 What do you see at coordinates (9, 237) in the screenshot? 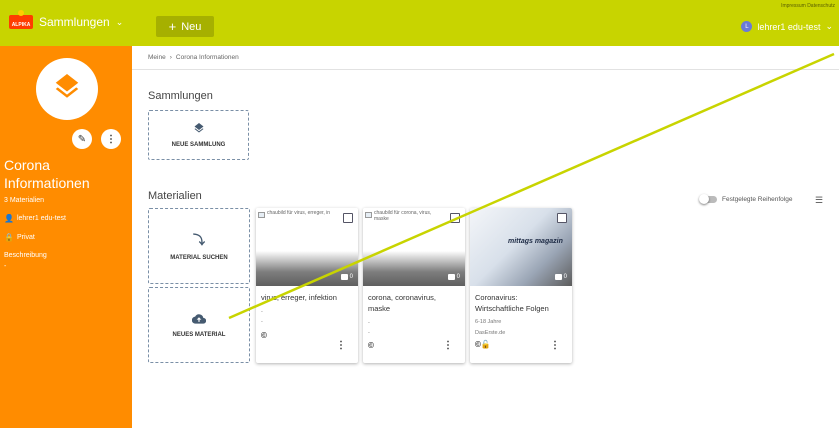
I see `lock-icon: 🔒` at bounding box center [9, 237].